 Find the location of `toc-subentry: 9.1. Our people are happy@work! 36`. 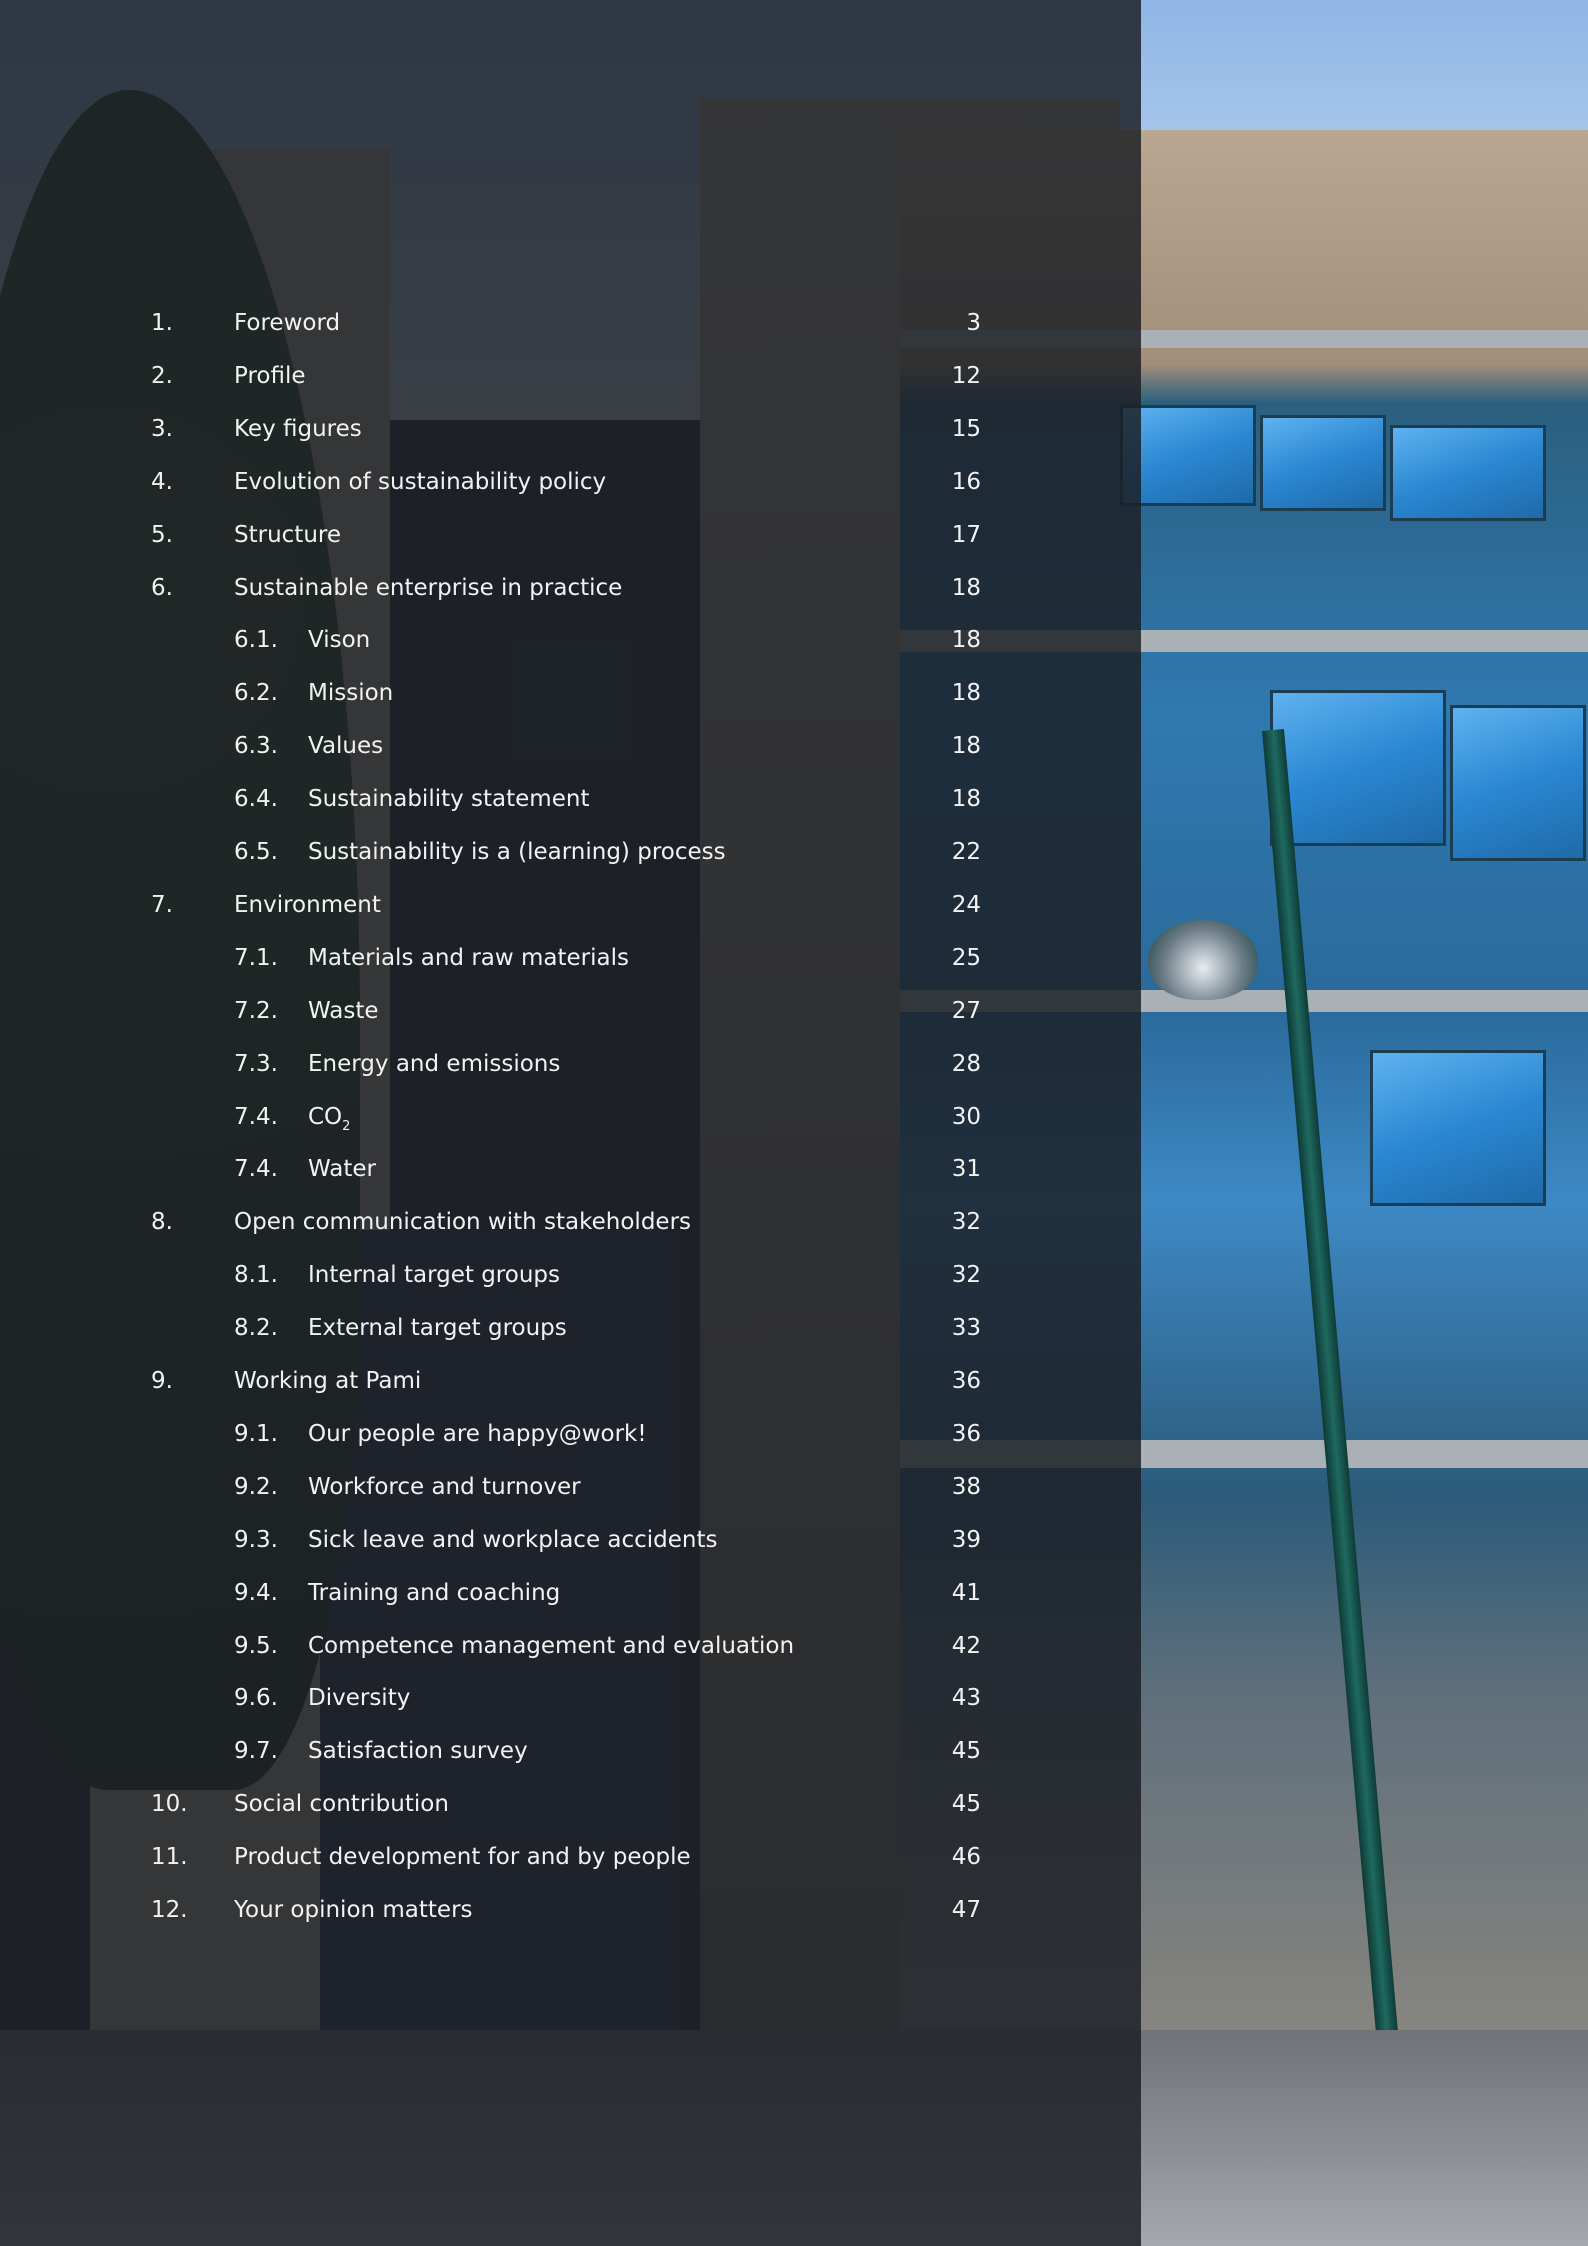

toc-subentry: 9.1. Our people are happy@work! 36 is located at coordinates (570, 1434).